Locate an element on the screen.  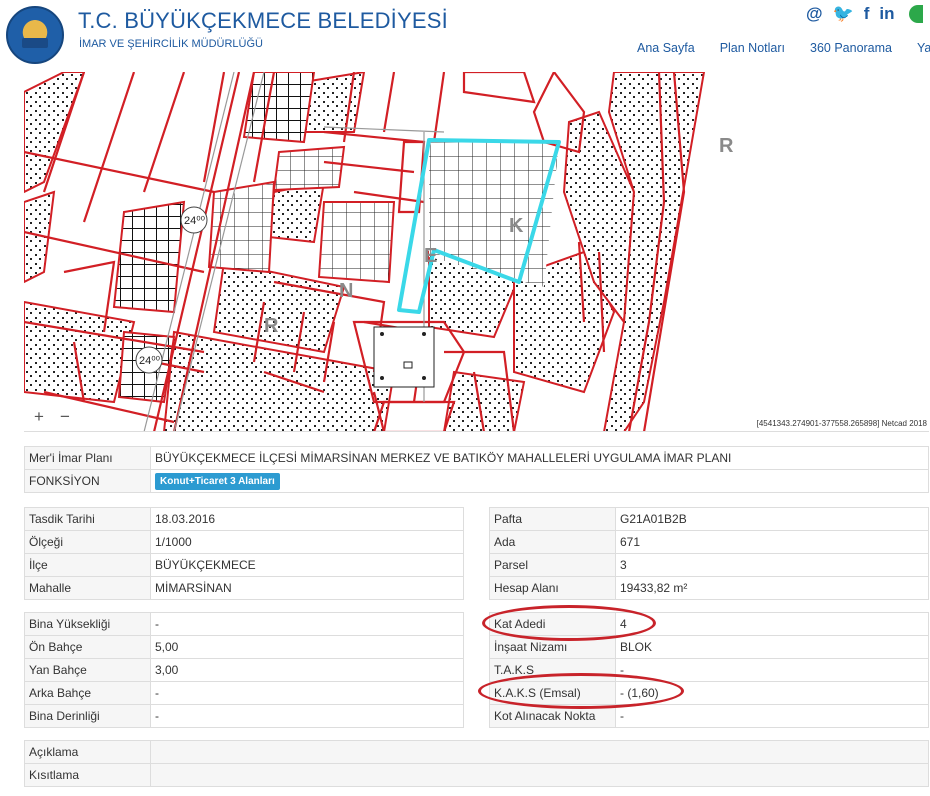
building-height-label: Bina Yüksekliği is located at coordinates (87, 624).